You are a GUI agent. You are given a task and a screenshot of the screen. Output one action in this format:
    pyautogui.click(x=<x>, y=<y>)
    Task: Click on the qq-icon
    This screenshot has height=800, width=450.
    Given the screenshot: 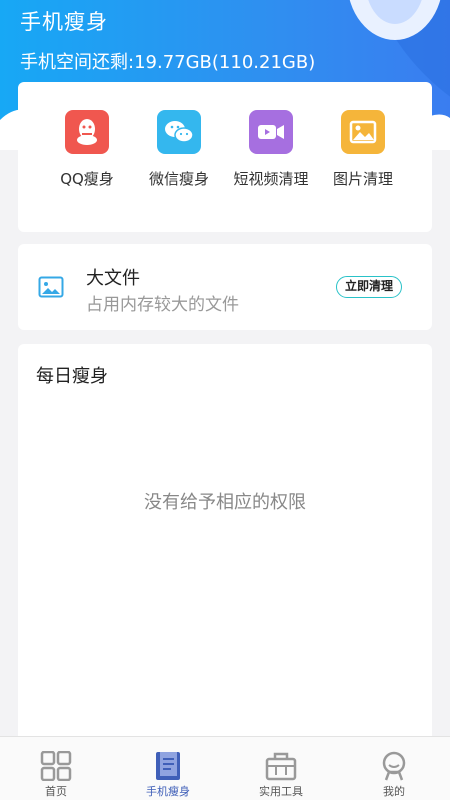 What is the action you would take?
    pyautogui.click(x=87, y=132)
    